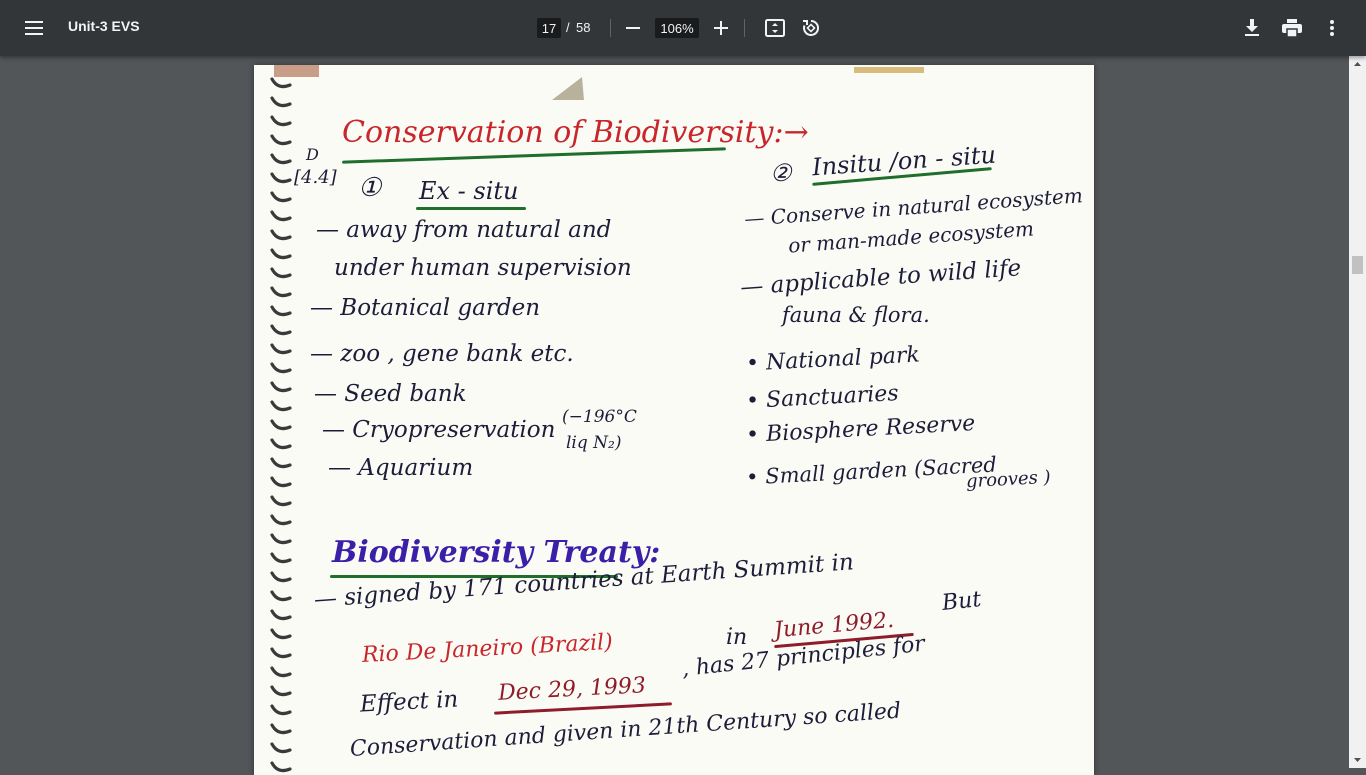  I want to click on page-total: 58, so click(583, 27).